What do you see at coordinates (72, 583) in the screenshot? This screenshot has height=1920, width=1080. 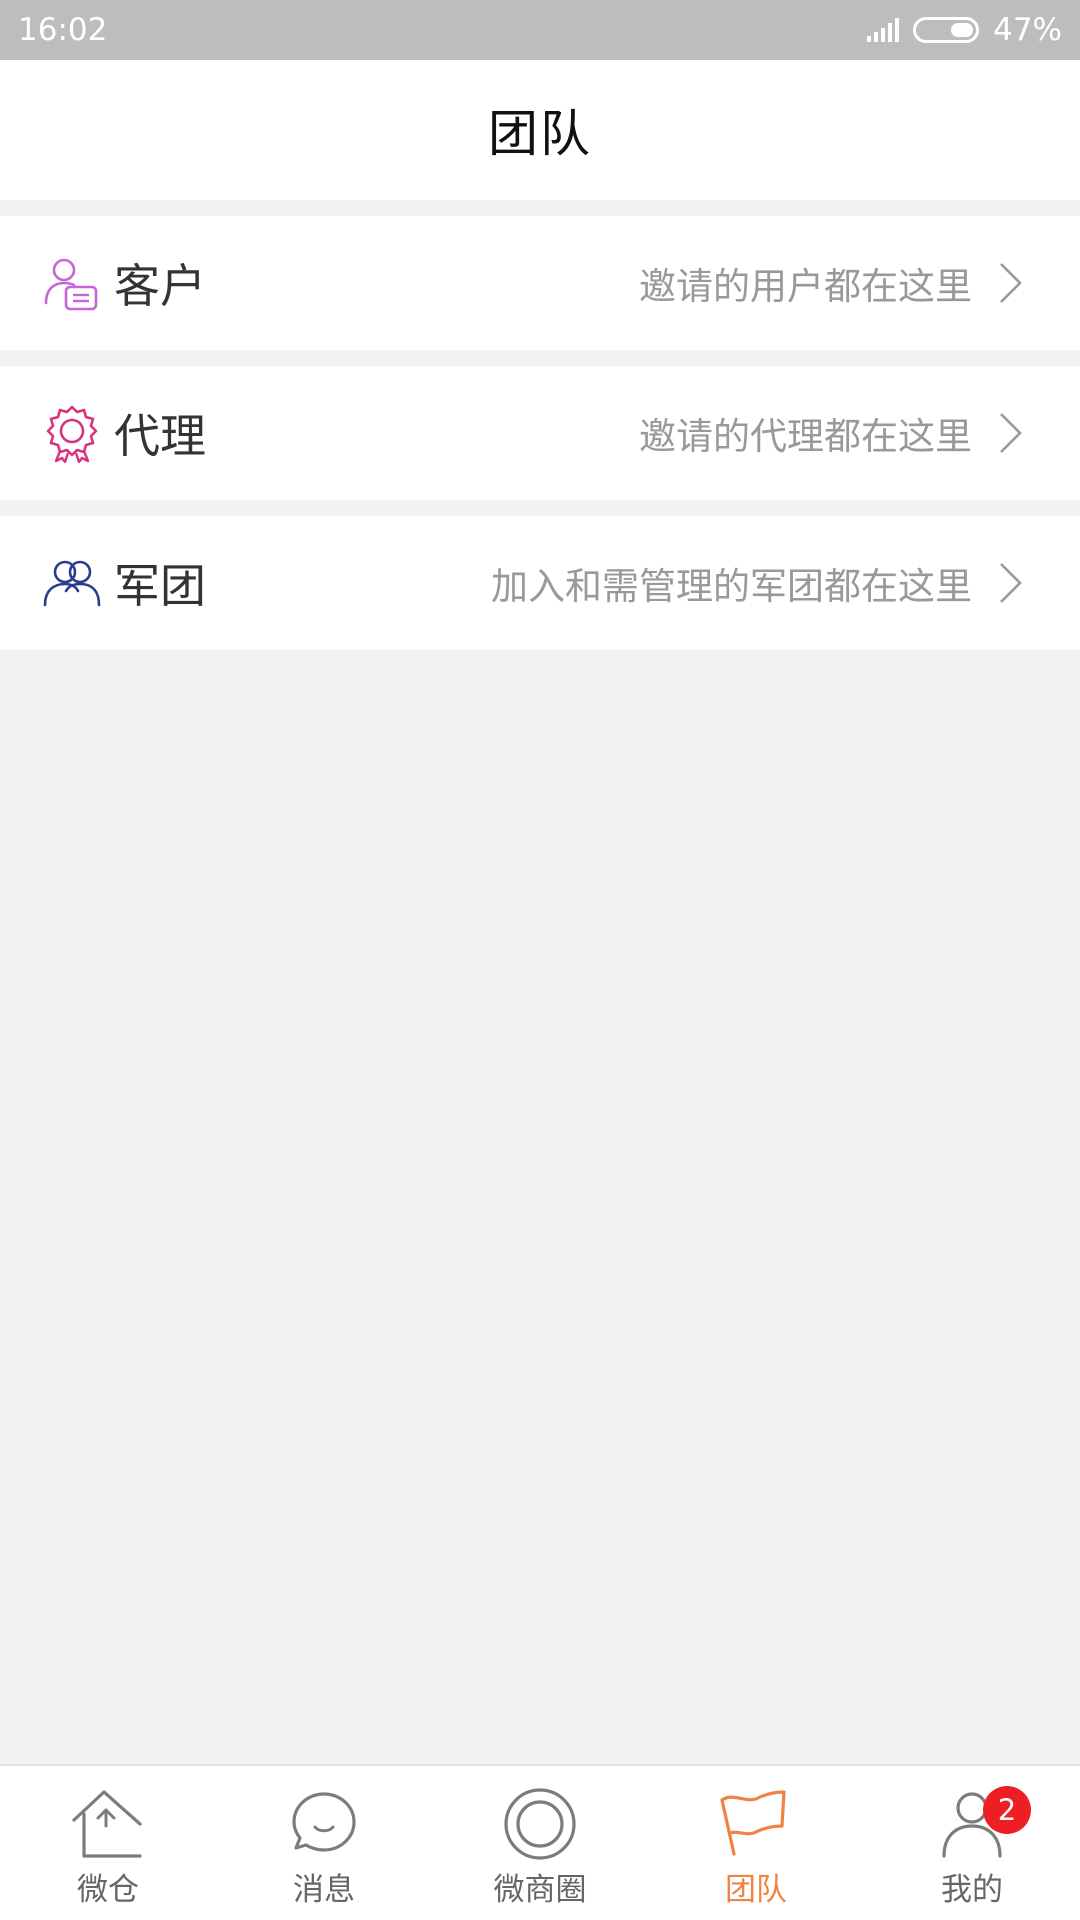 I see `group-users-icon` at bounding box center [72, 583].